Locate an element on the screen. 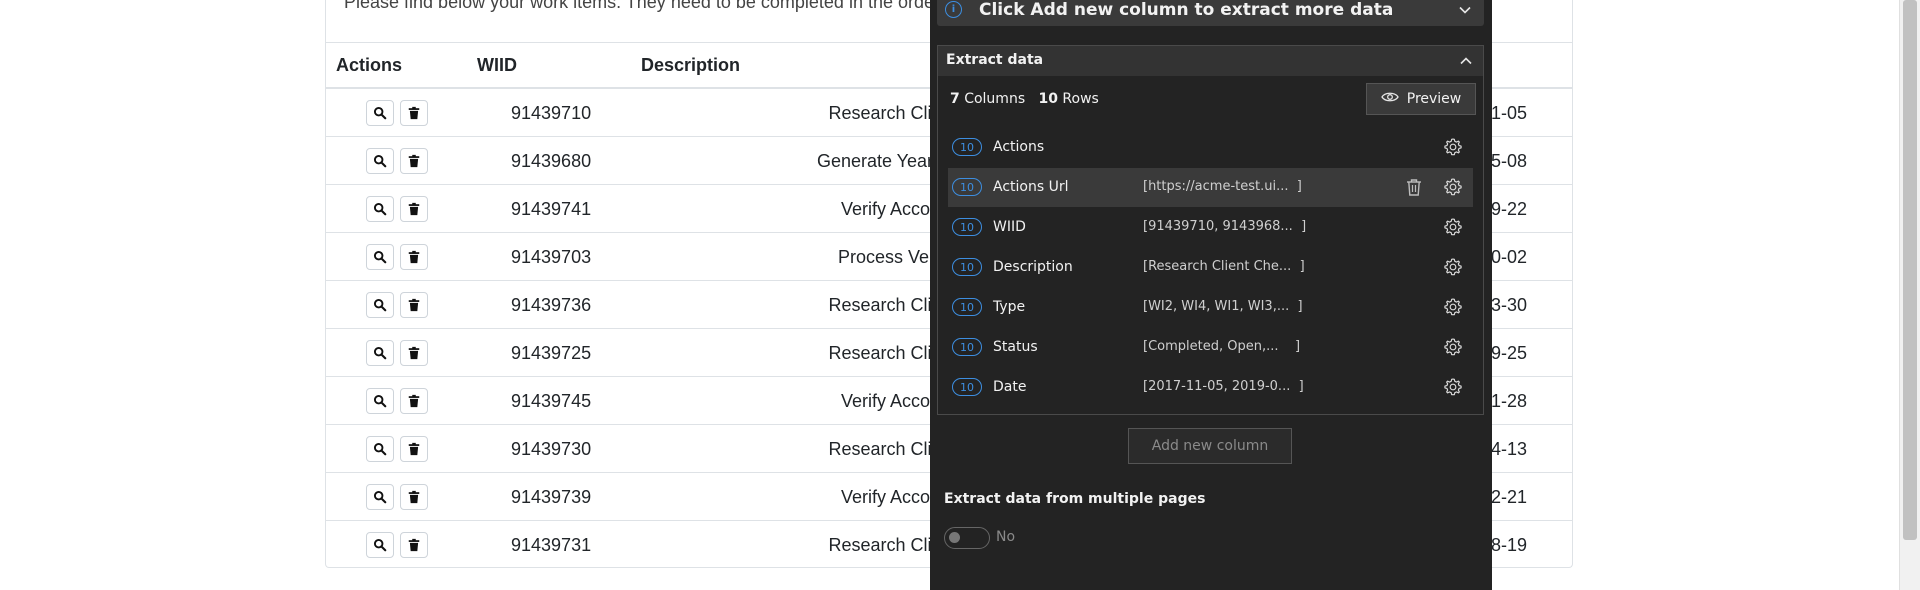  column-preview: [WI2, WI4, WI1, WI3,... ] is located at coordinates (1223, 306).